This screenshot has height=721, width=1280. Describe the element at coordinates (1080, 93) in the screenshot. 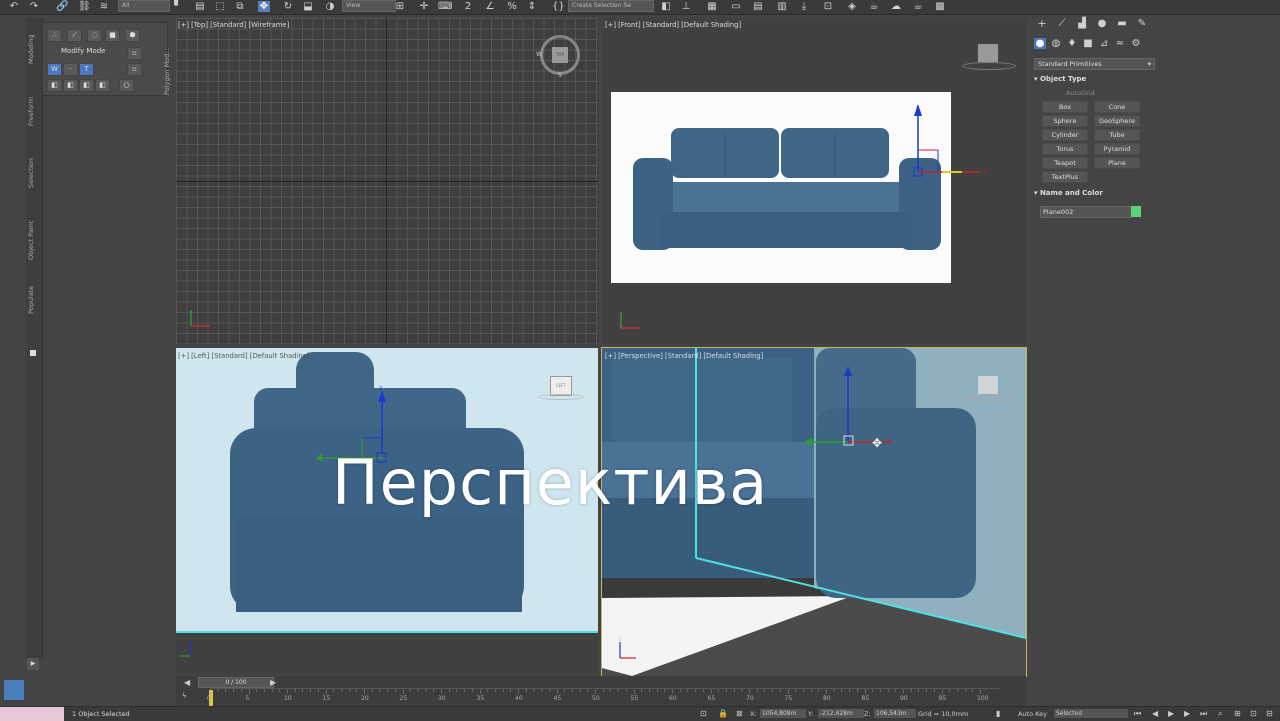

I see `autogrid-checkbox: AutoGrid` at that location.